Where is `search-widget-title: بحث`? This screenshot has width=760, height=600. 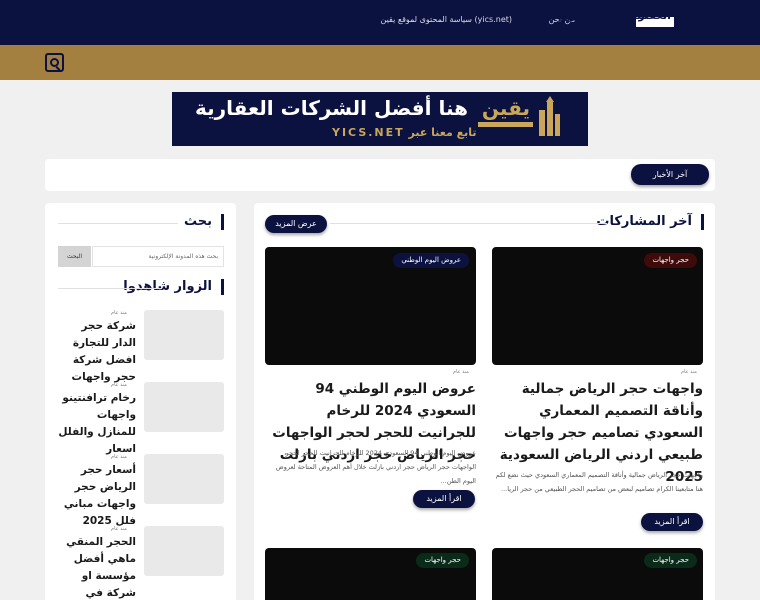 search-widget-title: بحث is located at coordinates (204, 222).